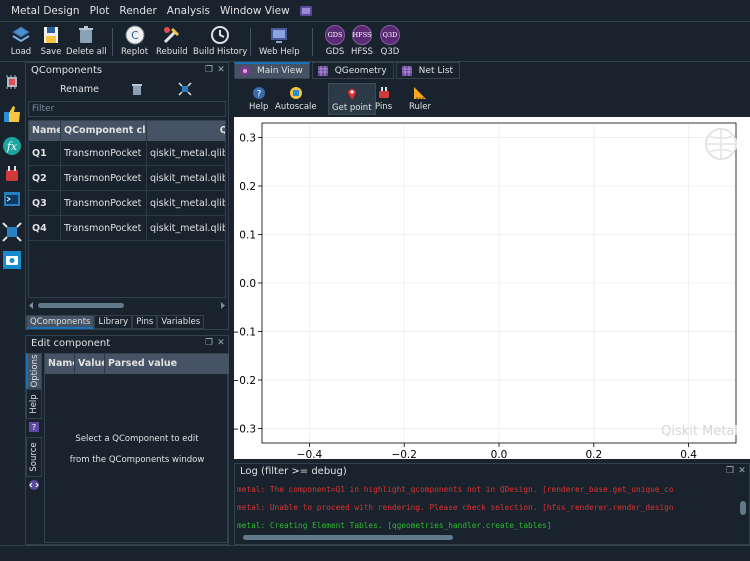 This screenshot has height=561, width=750. I want to click on load-button: Load, so click(21, 42).